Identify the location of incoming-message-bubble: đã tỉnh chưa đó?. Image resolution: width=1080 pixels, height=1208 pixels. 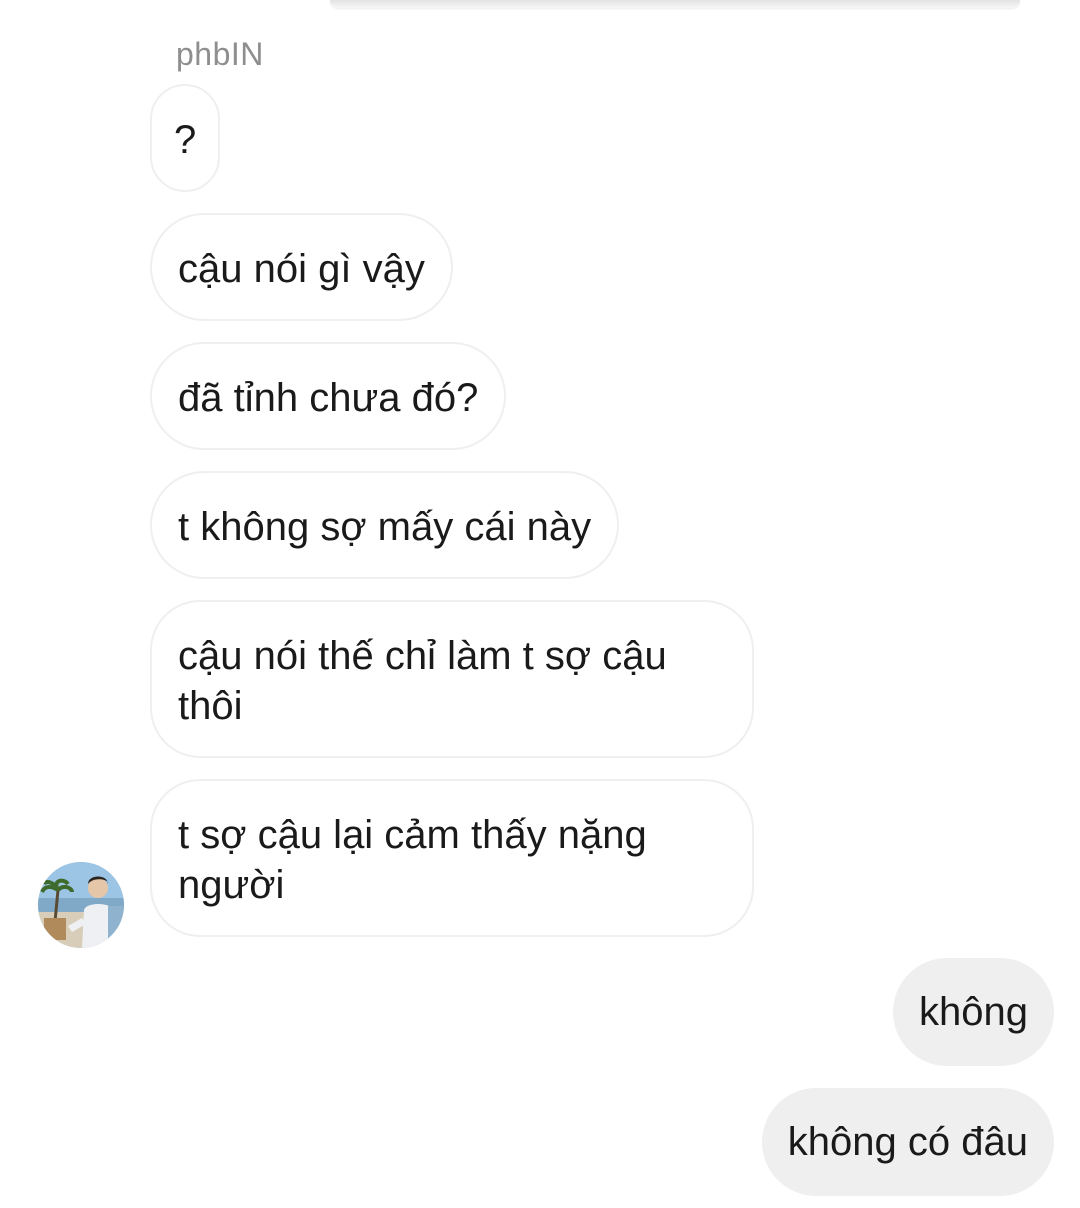
(328, 396).